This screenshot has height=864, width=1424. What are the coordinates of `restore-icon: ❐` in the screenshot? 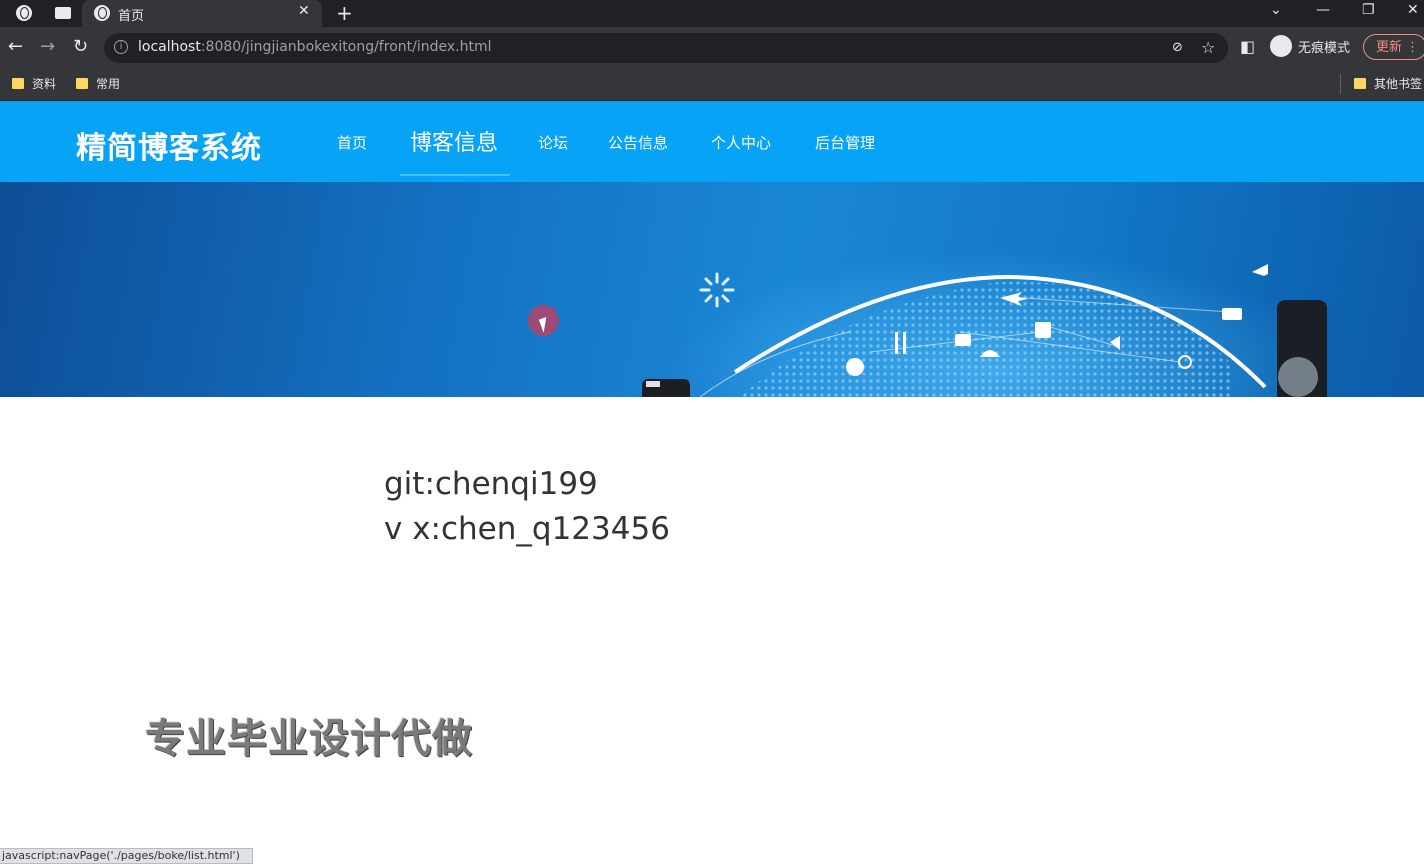 It's located at (1368, 10).